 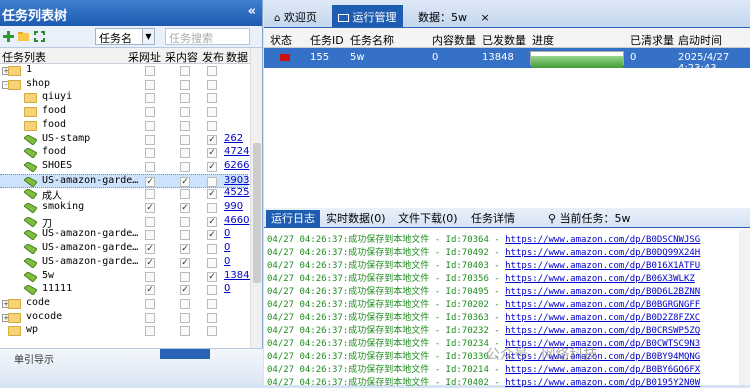 What do you see at coordinates (602, 370) in the screenshot?
I see `log-url-link: https://www.amazon.com/dp/B0BY6GQ6FX` at bounding box center [602, 370].